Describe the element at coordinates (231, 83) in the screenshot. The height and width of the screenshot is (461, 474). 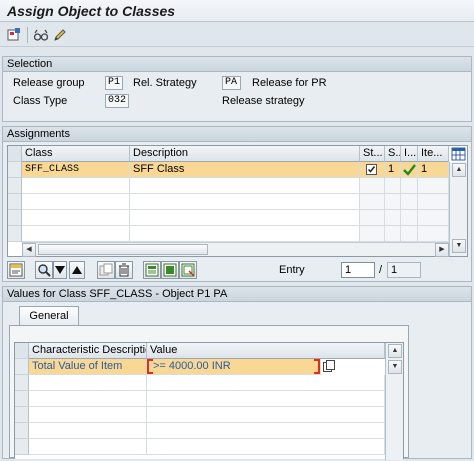
I see `rel-strategy-field: PA` at that location.